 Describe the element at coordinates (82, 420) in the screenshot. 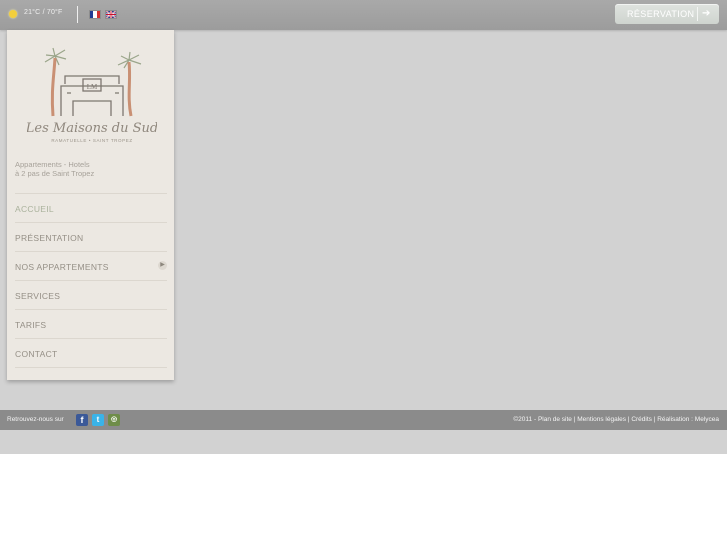

I see `facebook-icon: f` at that location.